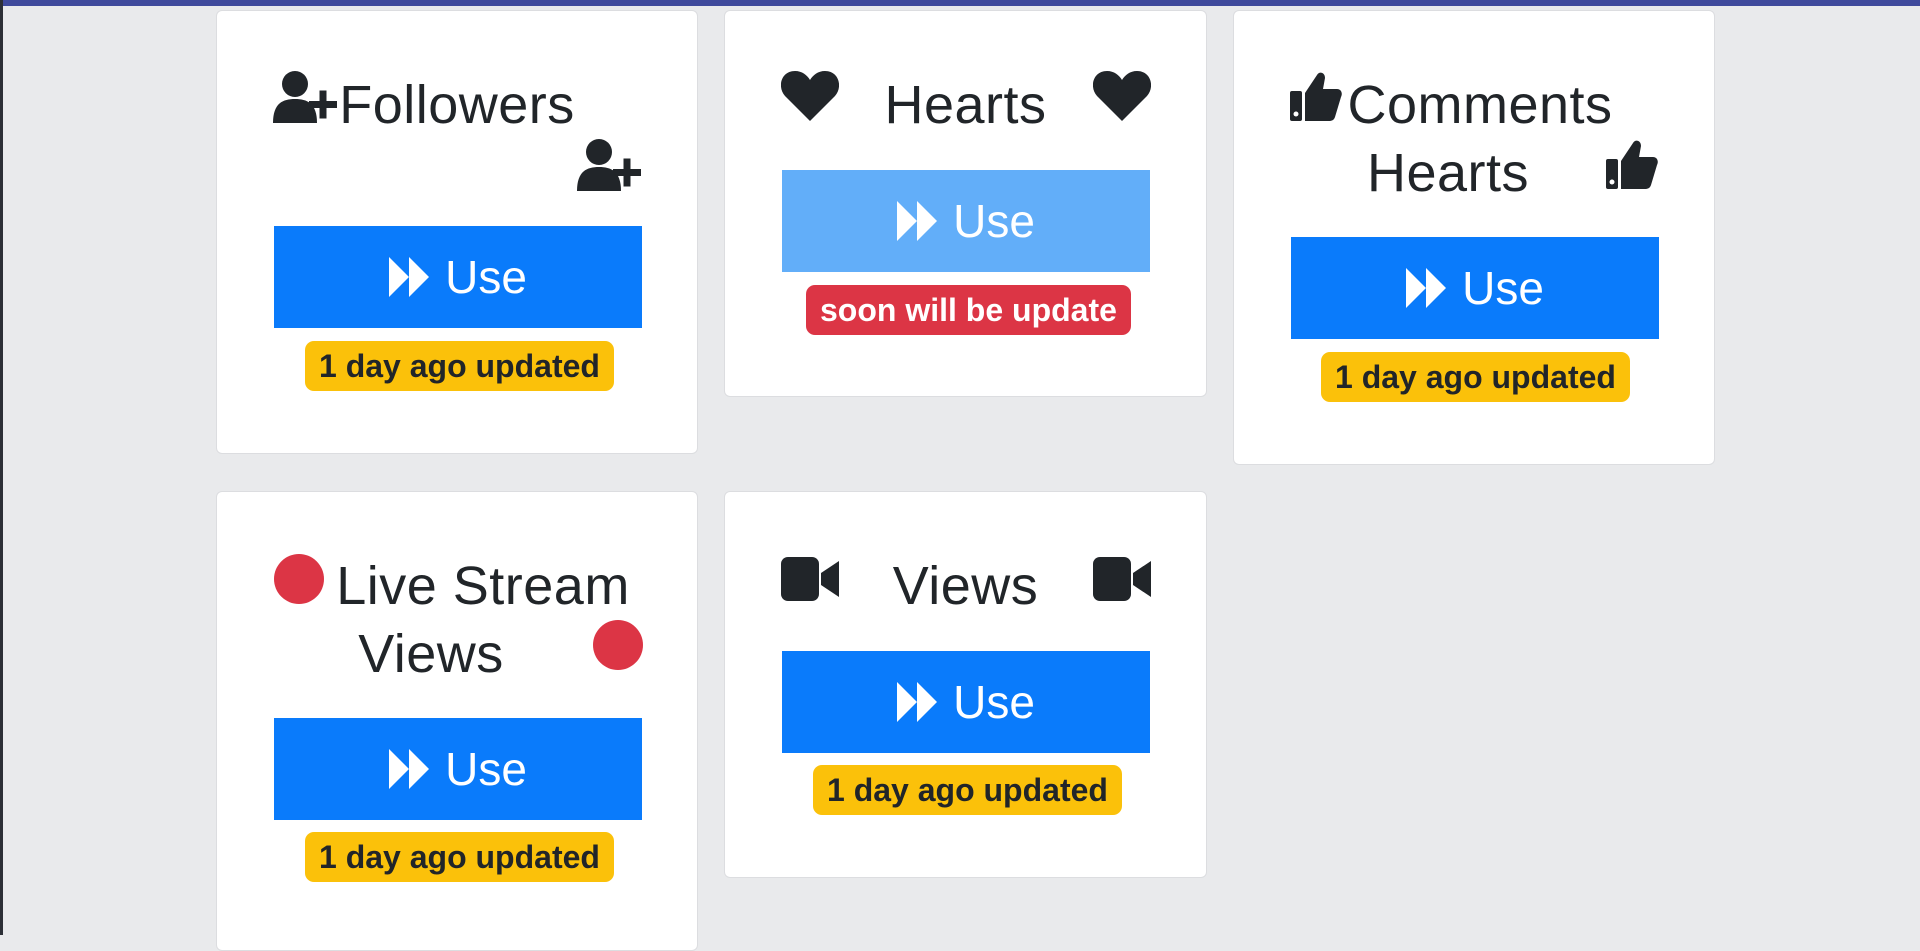 The height and width of the screenshot is (951, 1920). I want to click on card-hearts: Hearts Use soon will be update, so click(965, 203).